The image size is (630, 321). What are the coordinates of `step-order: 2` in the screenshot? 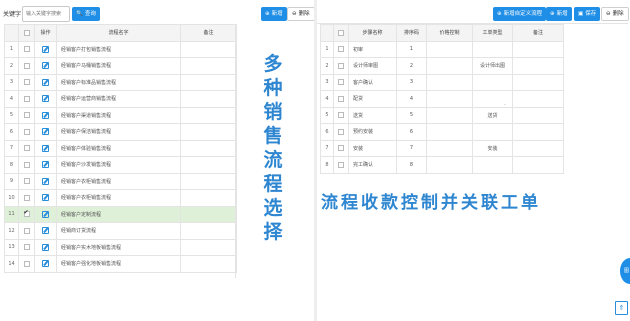 It's located at (411, 66).